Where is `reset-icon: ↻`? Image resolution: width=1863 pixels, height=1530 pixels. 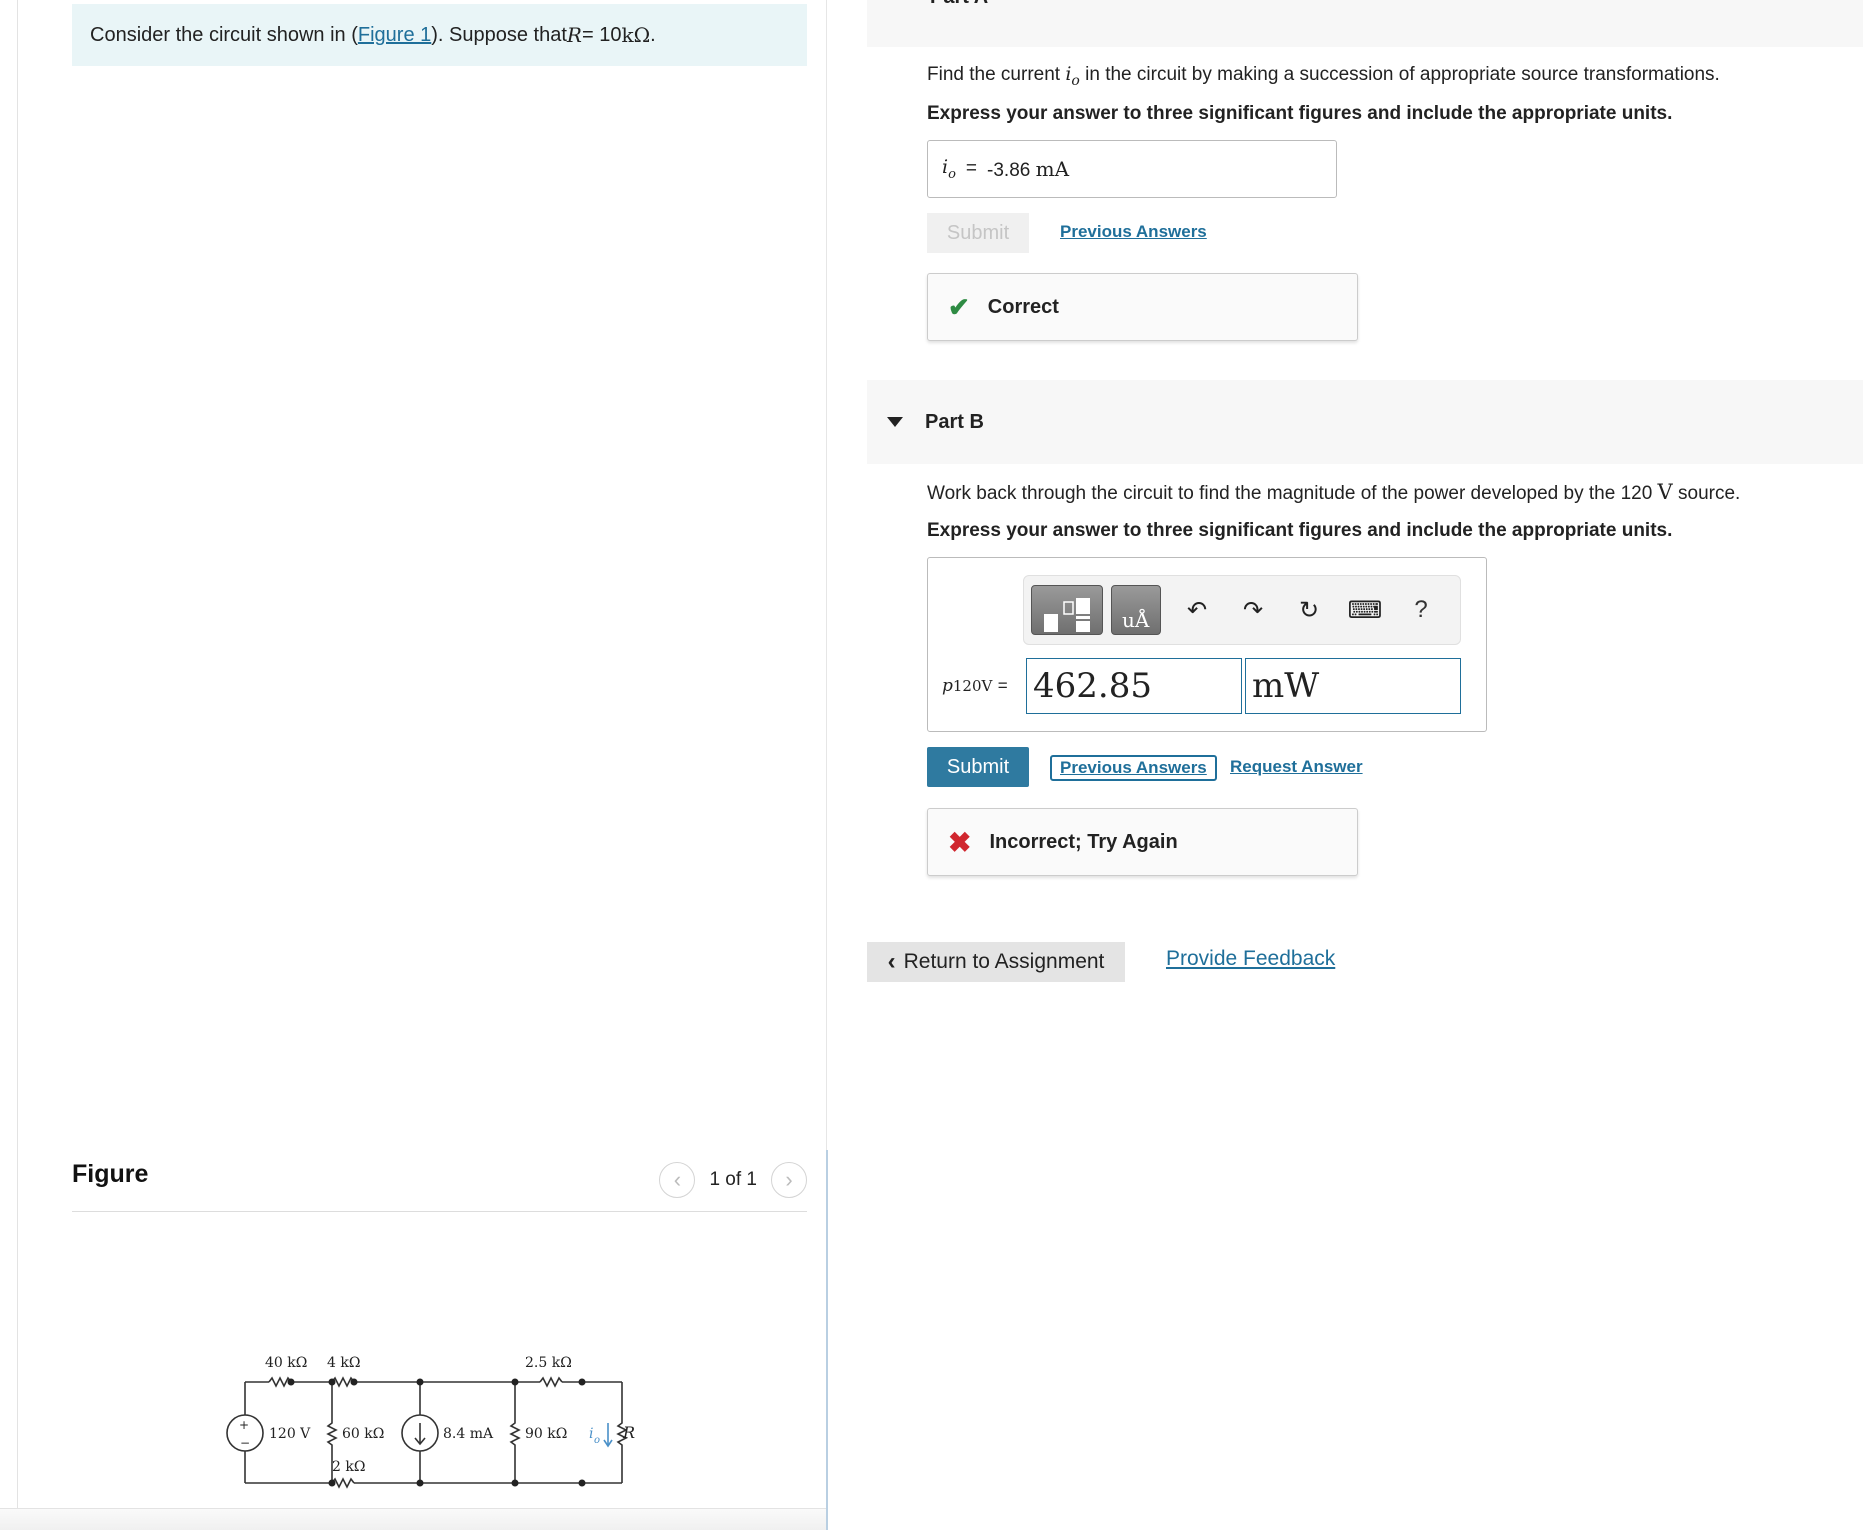 reset-icon: ↻ is located at coordinates (1309, 610).